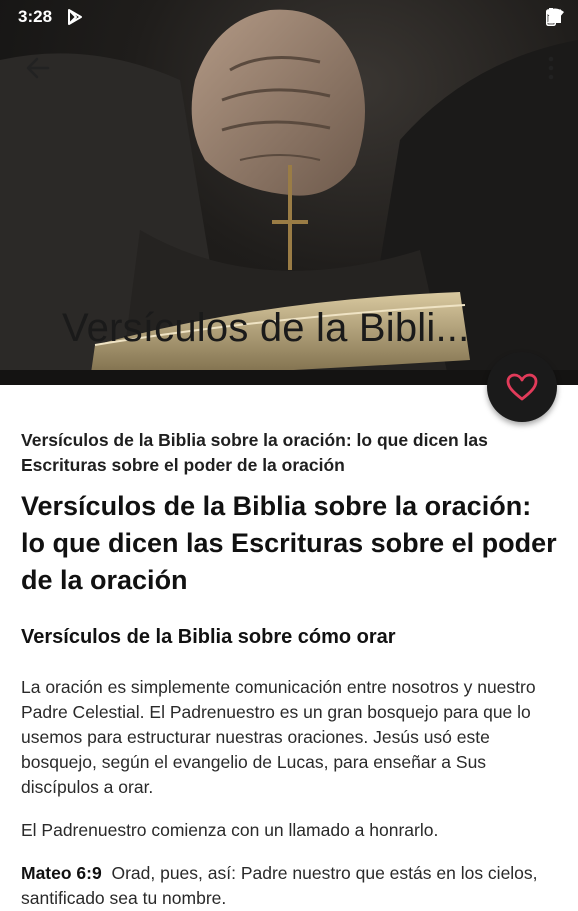  I want to click on section-heading: Versículos de la Biblia sobre cómo orar, so click(208, 637).